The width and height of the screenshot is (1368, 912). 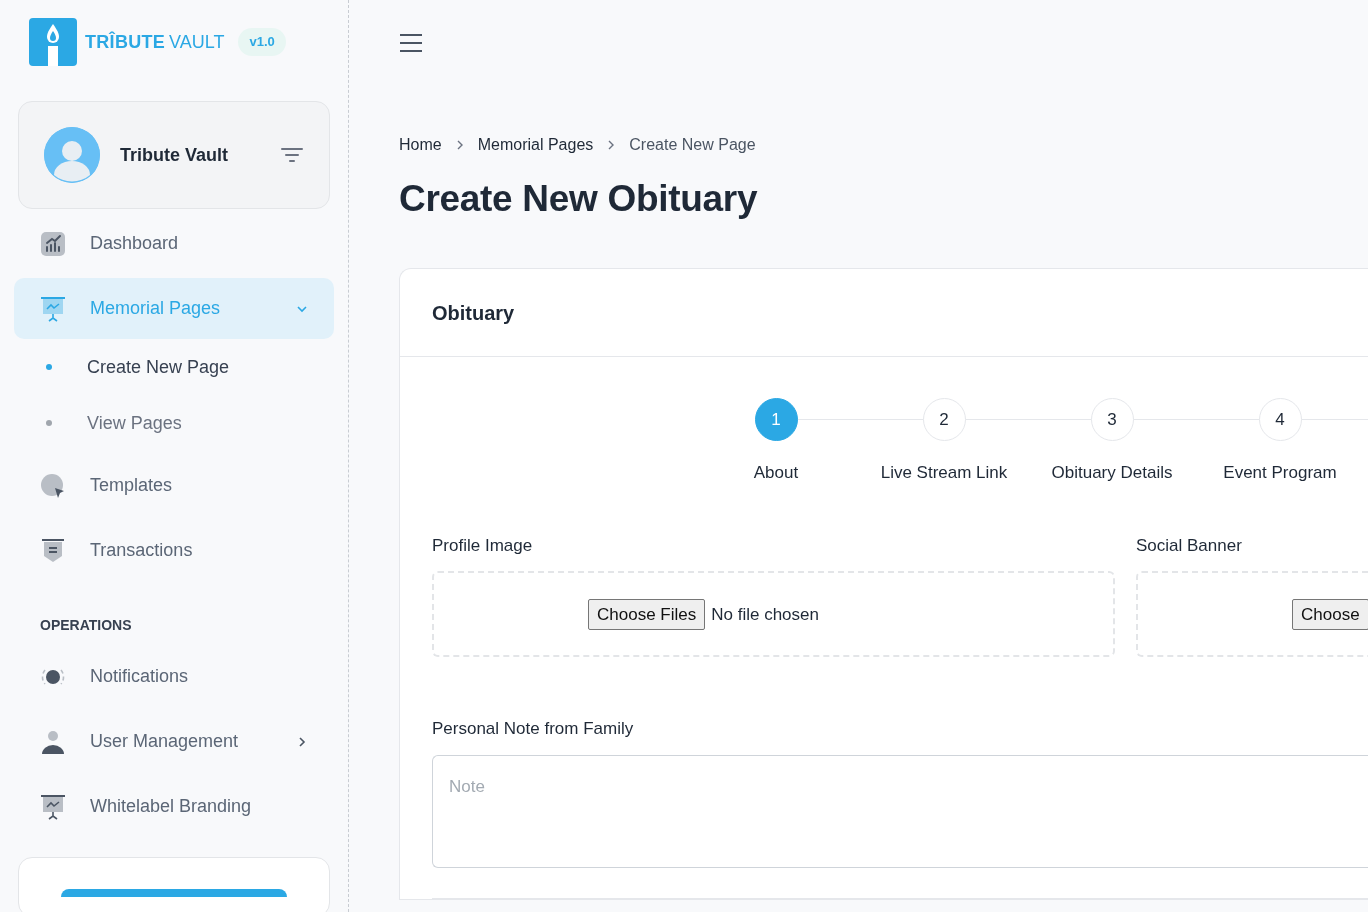 I want to click on sidebar-item: Templates, so click(x=174, y=485).